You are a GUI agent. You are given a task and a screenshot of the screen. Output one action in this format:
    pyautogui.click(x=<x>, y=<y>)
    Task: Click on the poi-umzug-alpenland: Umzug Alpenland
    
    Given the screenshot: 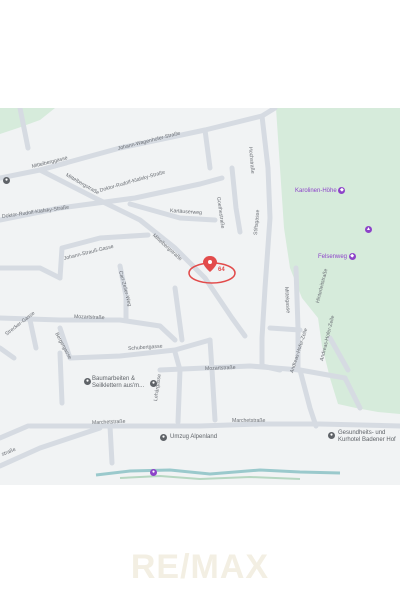 What is the action you would take?
    pyautogui.click(x=193, y=437)
    